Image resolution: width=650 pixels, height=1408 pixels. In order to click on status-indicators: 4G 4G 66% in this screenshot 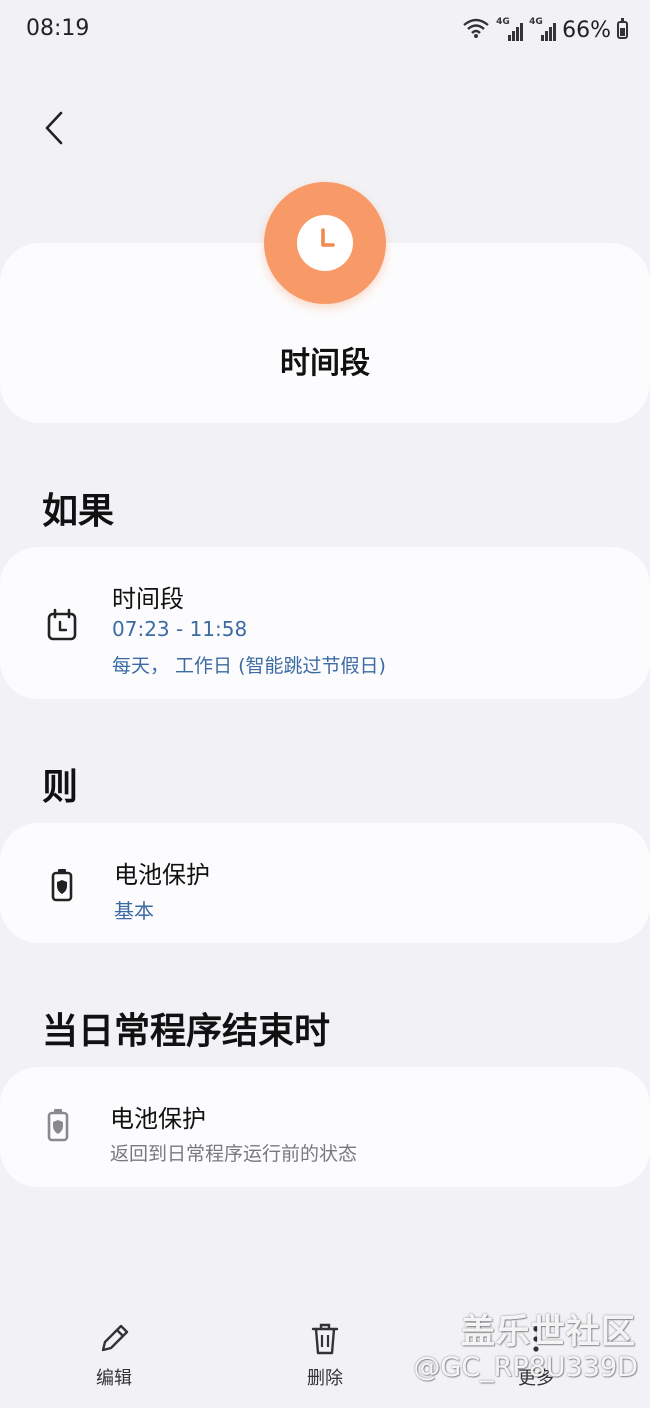, I will do `click(545, 30)`.